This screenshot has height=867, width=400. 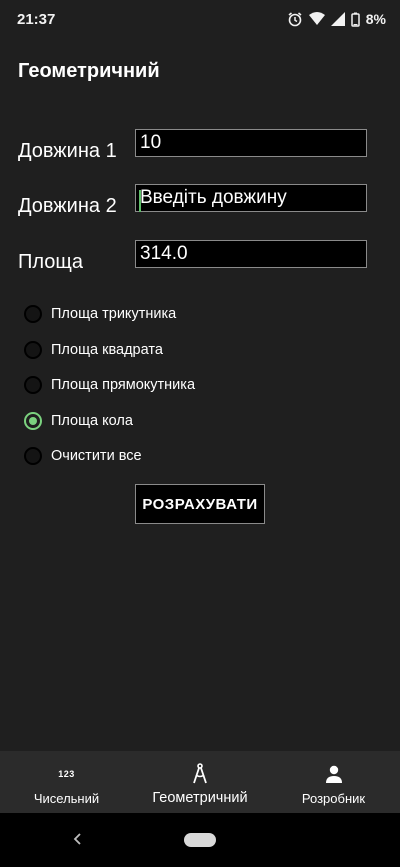 What do you see at coordinates (36, 19) in the screenshot?
I see `status-time: 21:37` at bounding box center [36, 19].